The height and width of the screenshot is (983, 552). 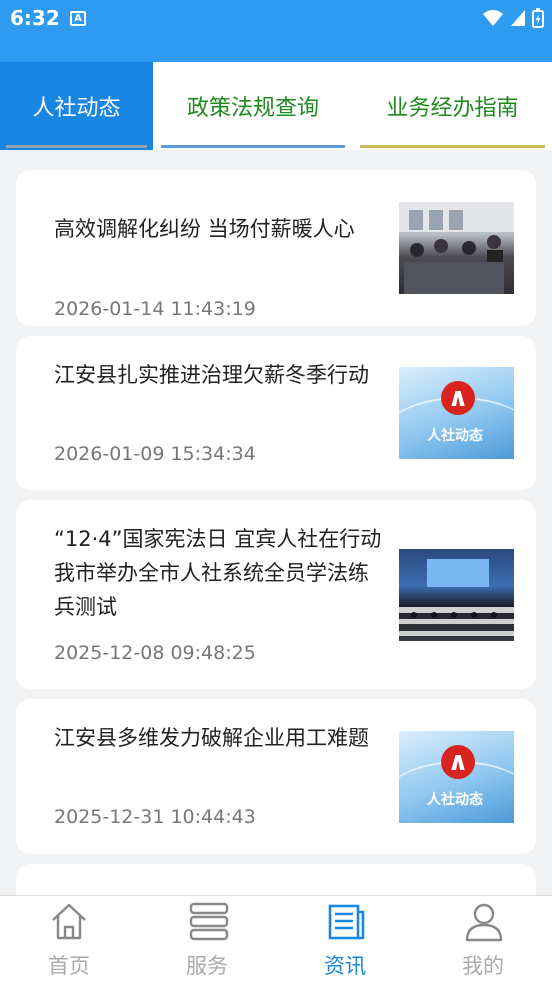 I want to click on tab-guide: 业务经办指南, so click(x=452, y=106).